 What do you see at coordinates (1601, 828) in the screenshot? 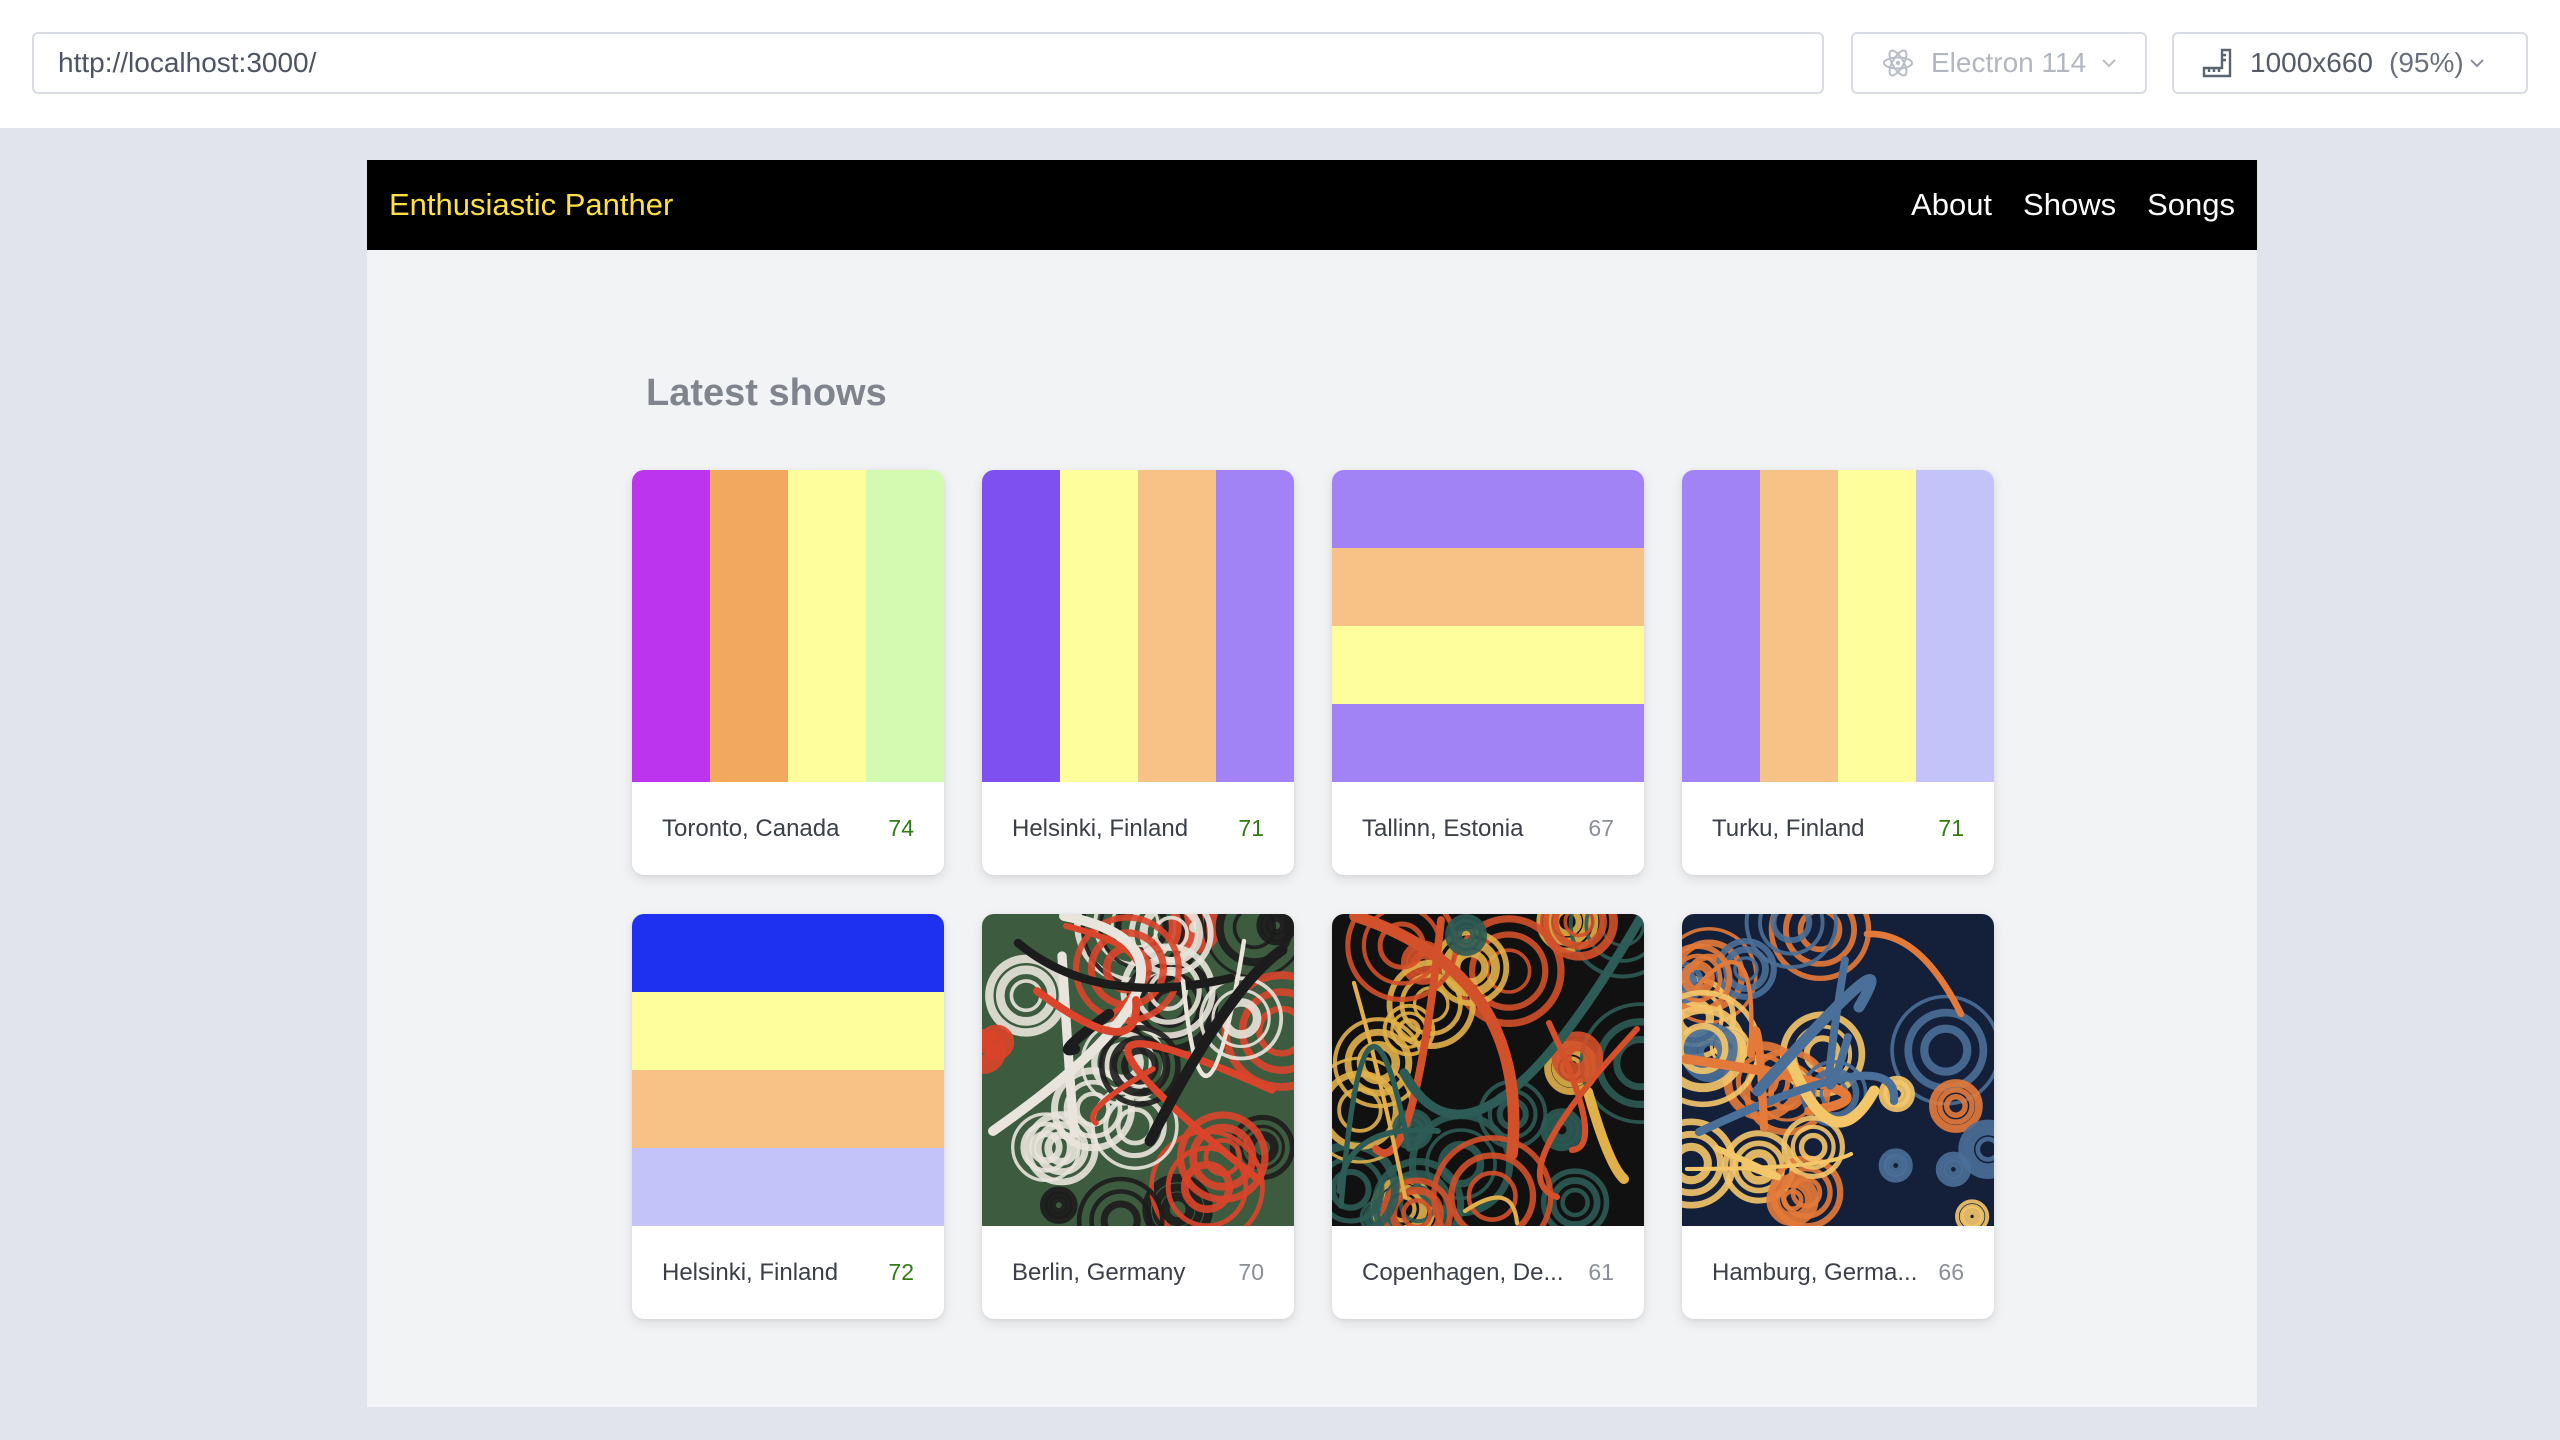
I see `show-score: 67` at bounding box center [1601, 828].